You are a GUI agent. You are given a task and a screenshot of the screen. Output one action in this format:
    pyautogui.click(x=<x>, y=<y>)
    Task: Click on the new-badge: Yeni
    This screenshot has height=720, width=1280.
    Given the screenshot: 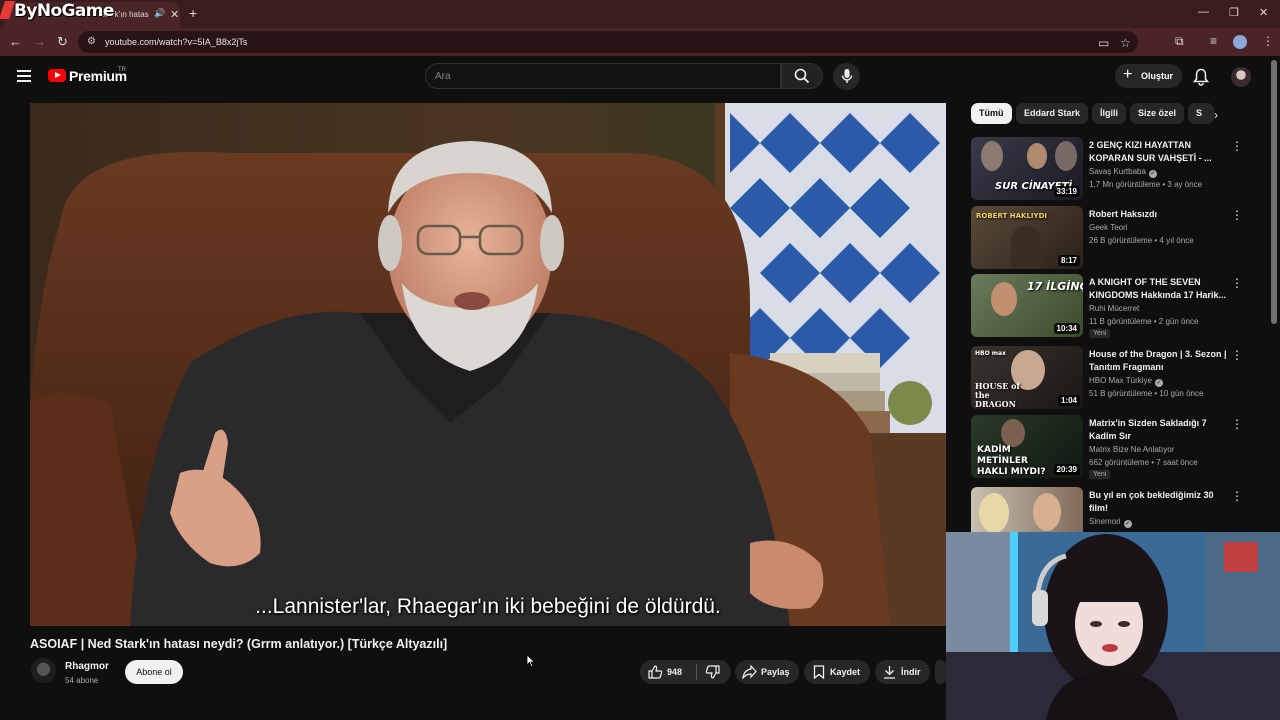 What is the action you would take?
    pyautogui.click(x=1100, y=474)
    